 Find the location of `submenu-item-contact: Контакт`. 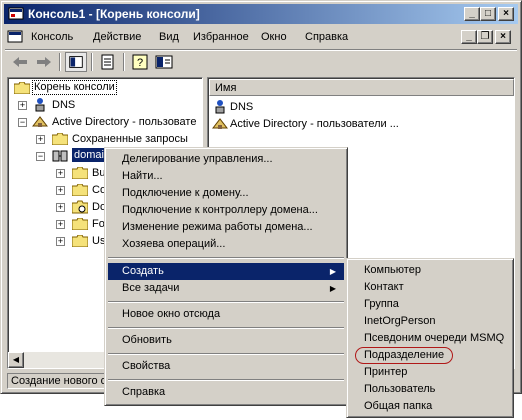

submenu-item-contact: Контакт is located at coordinates (430, 287).